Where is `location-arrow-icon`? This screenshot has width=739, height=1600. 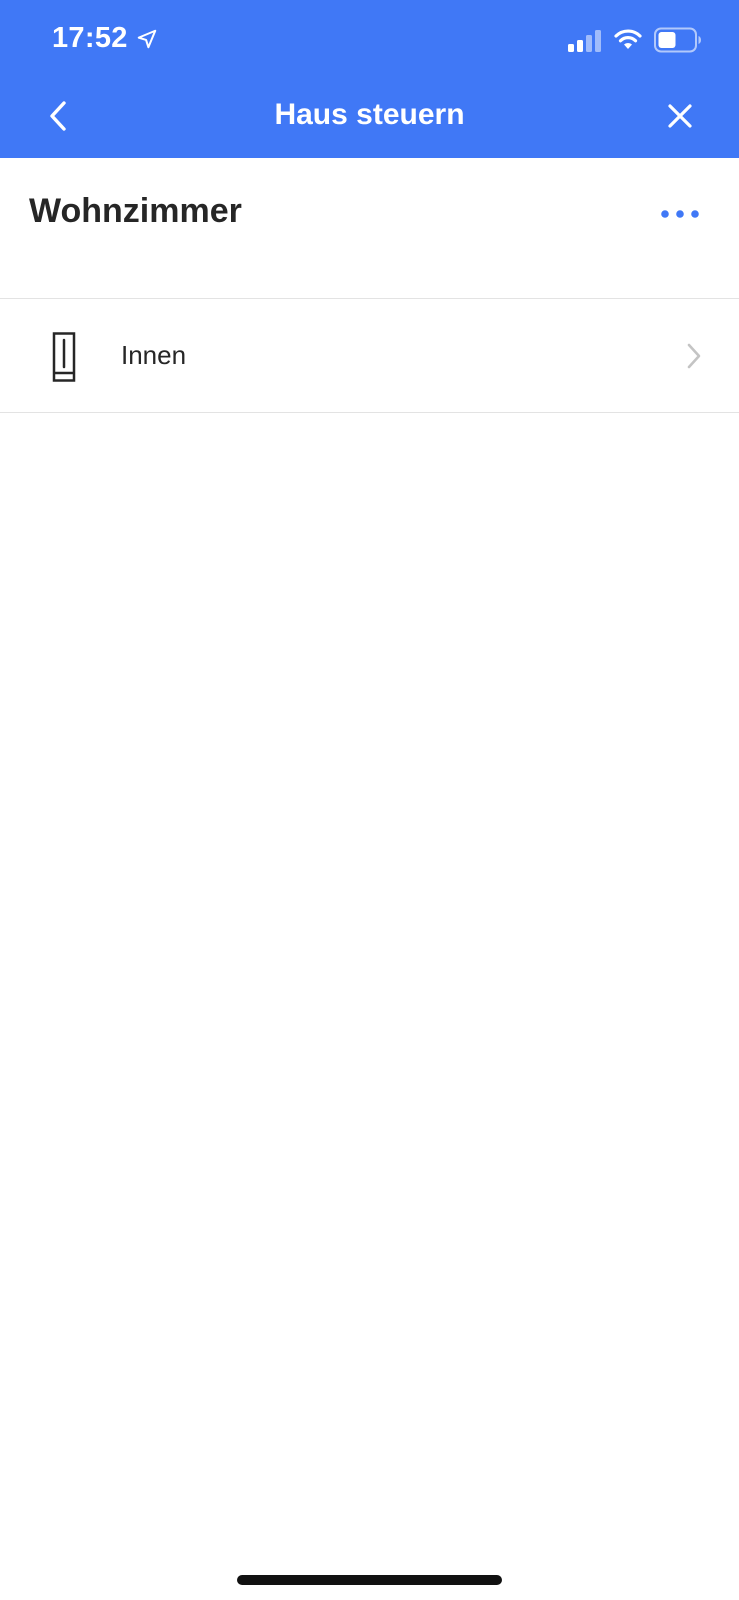
location-arrow-icon is located at coordinates (146, 38).